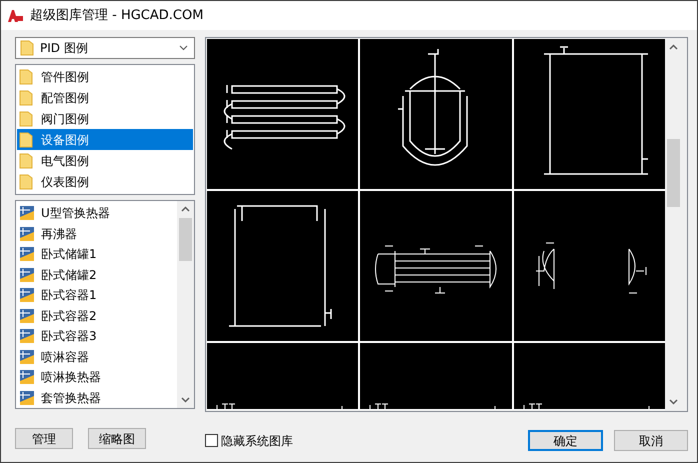 The image size is (698, 463). Describe the element at coordinates (183, 48) in the screenshot. I see `chevron-down-icon` at that location.